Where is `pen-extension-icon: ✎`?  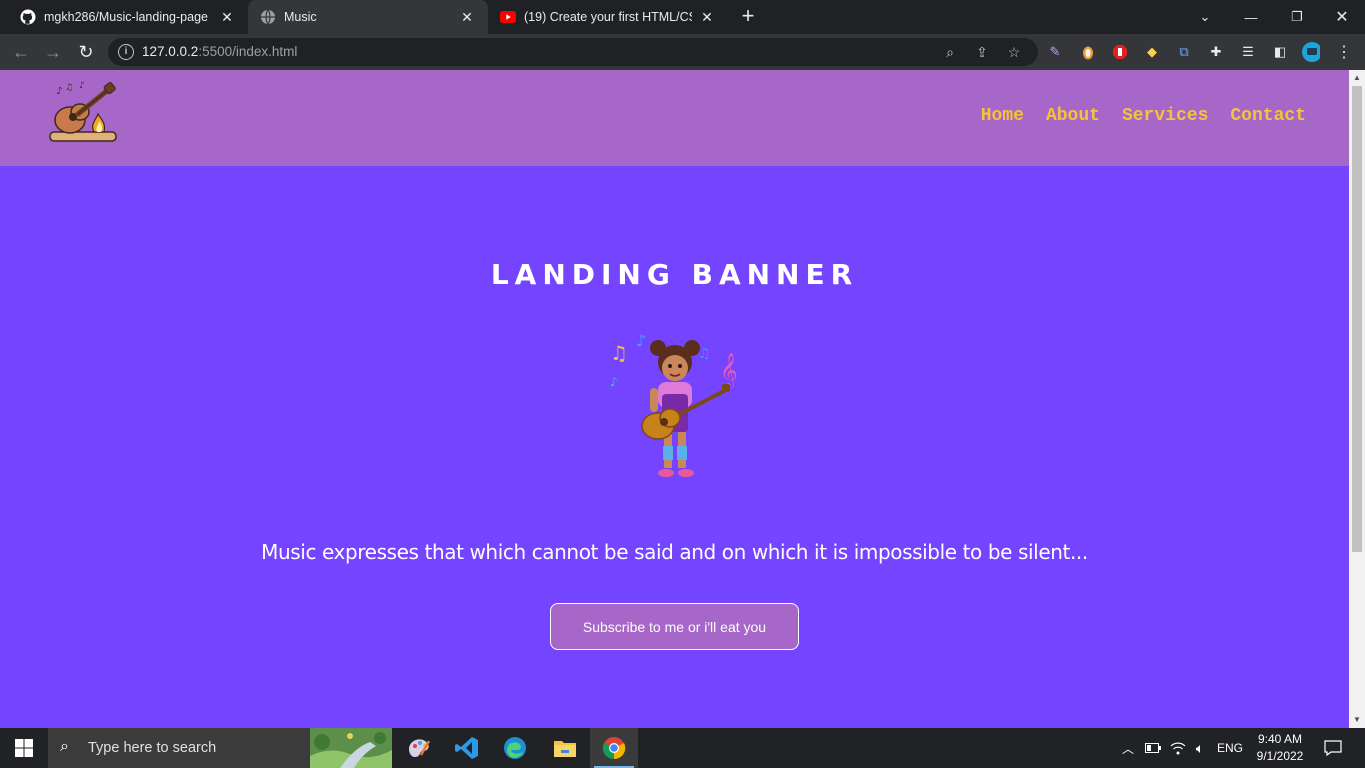
pen-extension-icon: ✎ is located at coordinates (1055, 52).